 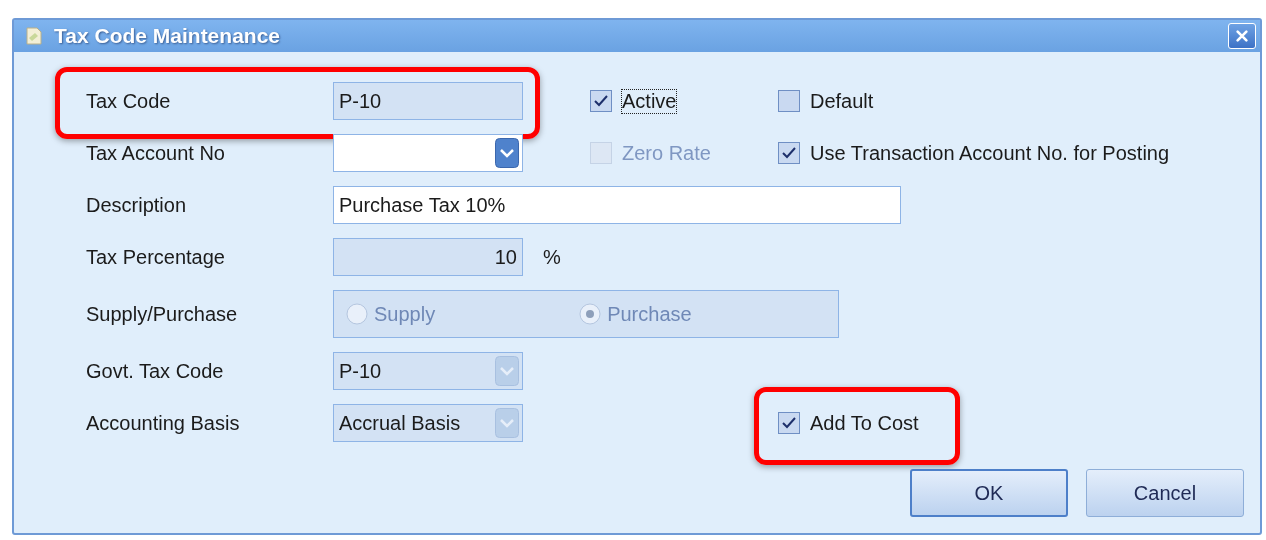 I want to click on unit-label: %, so click(x=552, y=257).